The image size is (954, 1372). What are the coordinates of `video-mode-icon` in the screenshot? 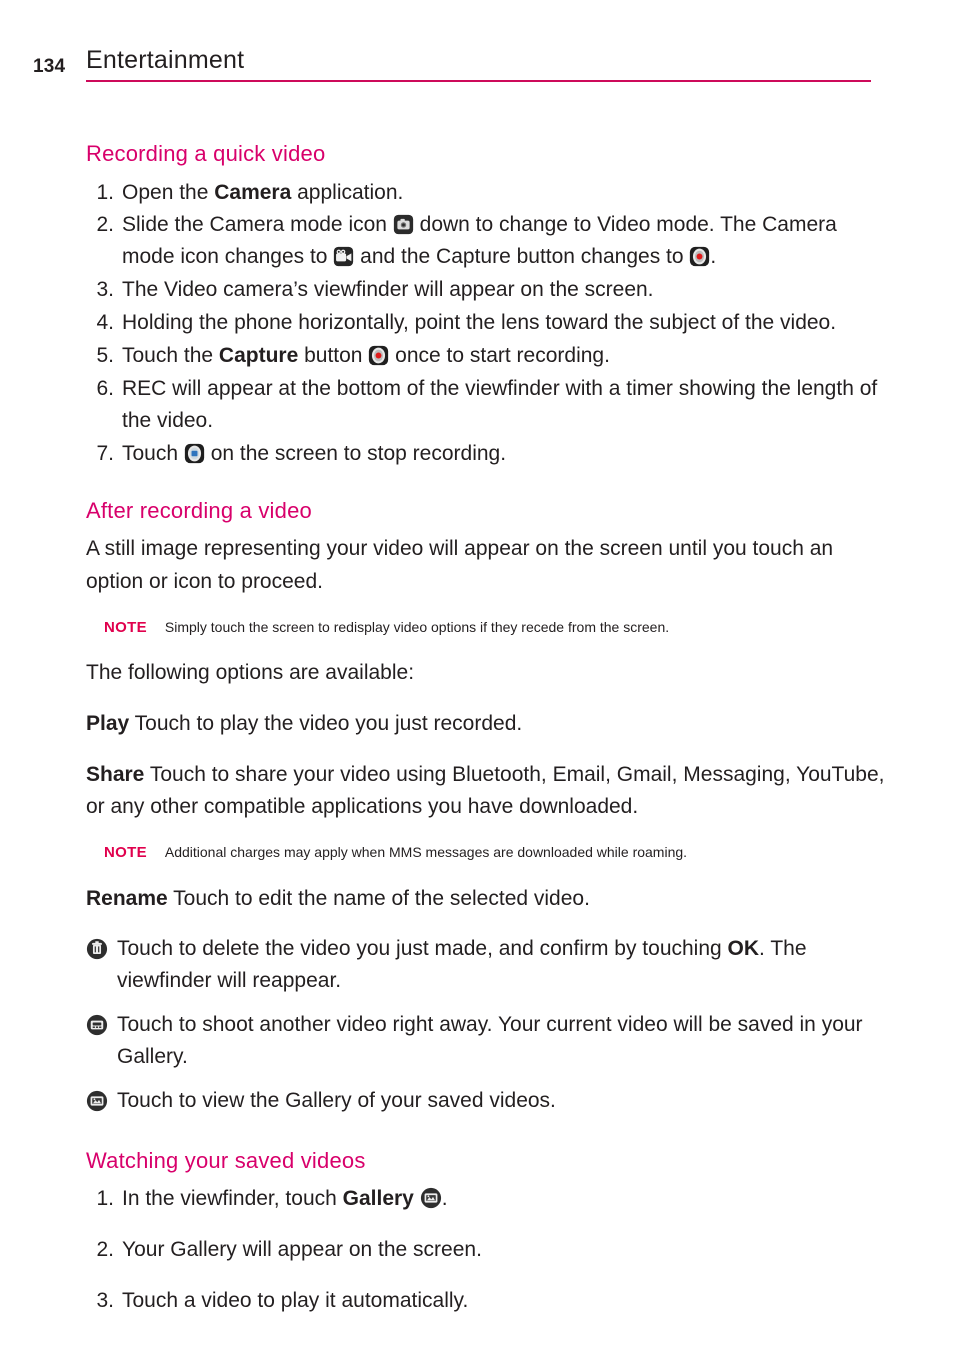 It's located at (343, 256).